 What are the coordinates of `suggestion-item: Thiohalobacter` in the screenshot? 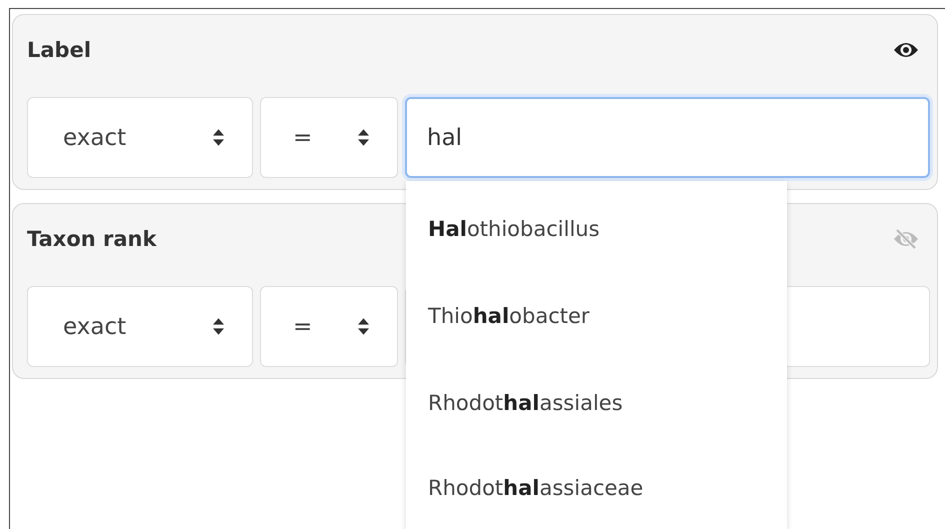 It's located at (596, 315).